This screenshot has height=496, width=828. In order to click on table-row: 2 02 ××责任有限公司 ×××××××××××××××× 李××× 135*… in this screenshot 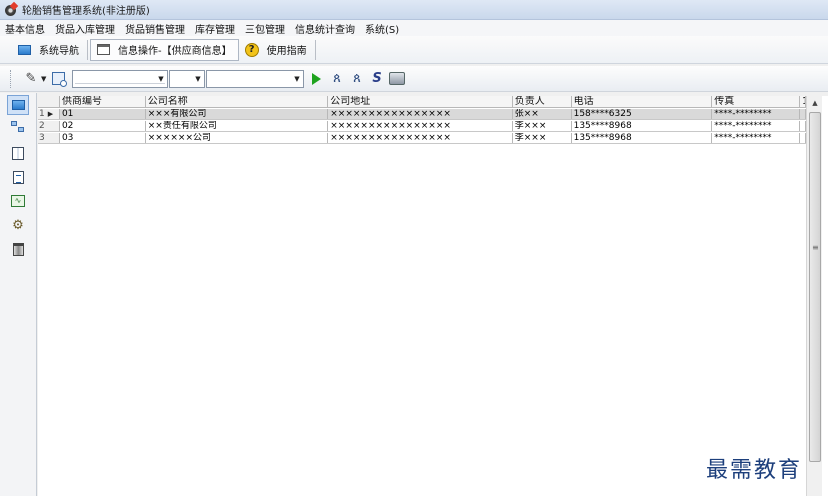, I will do `click(422, 126)`.